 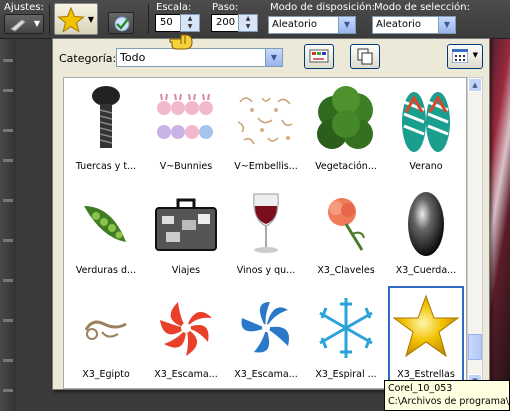 What do you see at coordinates (225, 23) in the screenshot?
I see `paso-input: 200` at bounding box center [225, 23].